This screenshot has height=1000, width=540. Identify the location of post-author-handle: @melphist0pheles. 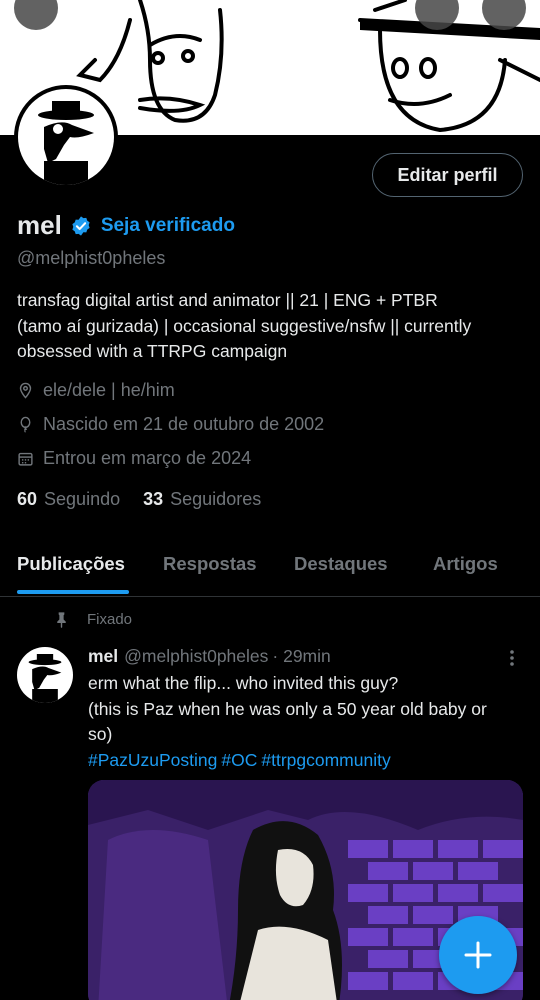
(196, 656).